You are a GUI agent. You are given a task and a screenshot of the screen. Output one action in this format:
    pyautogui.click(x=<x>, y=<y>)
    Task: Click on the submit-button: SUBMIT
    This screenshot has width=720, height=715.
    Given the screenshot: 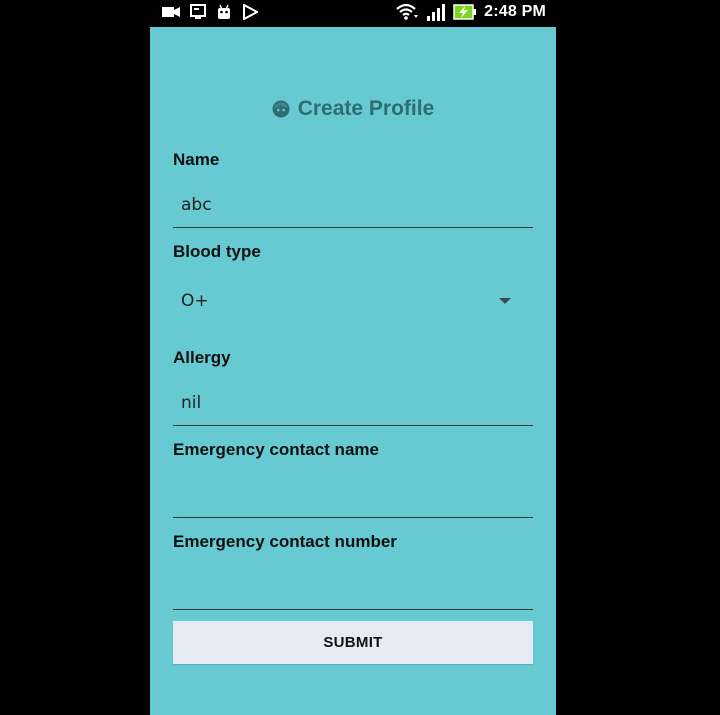 What is the action you would take?
    pyautogui.click(x=353, y=642)
    